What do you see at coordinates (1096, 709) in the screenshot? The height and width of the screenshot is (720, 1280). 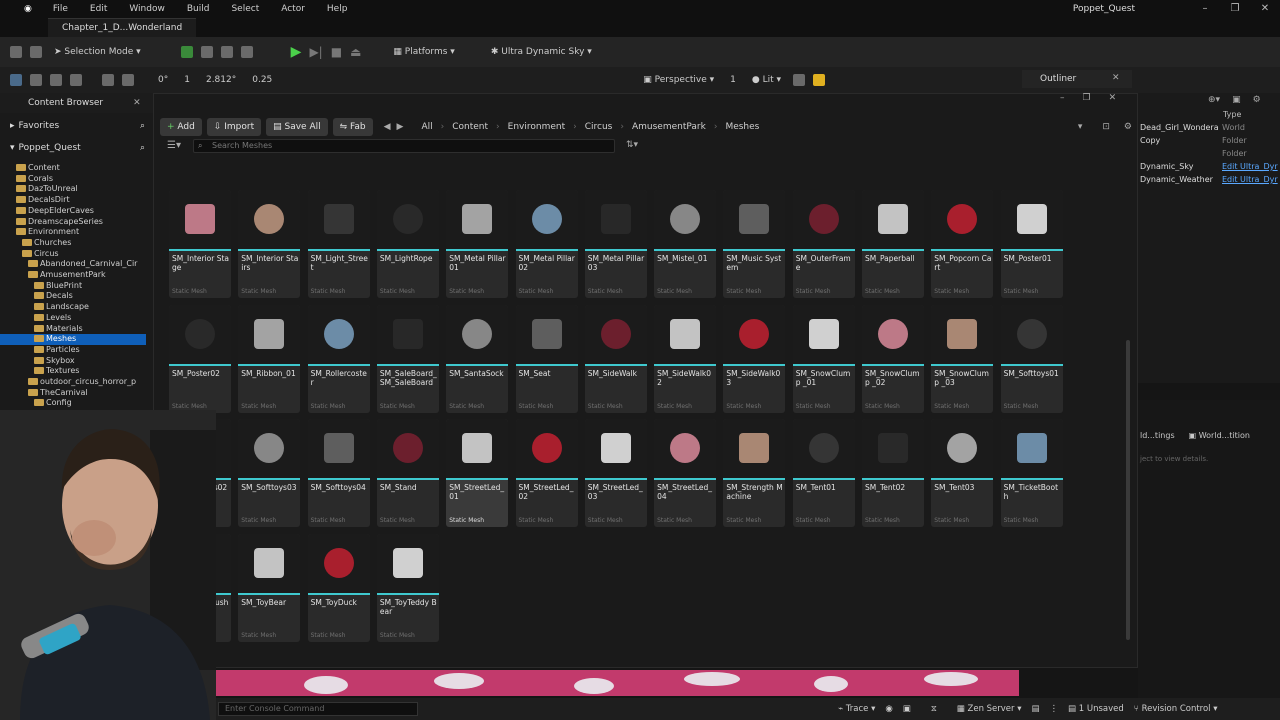 I see `unsaved-indicator: ▤ 1 Unsaved` at bounding box center [1096, 709].